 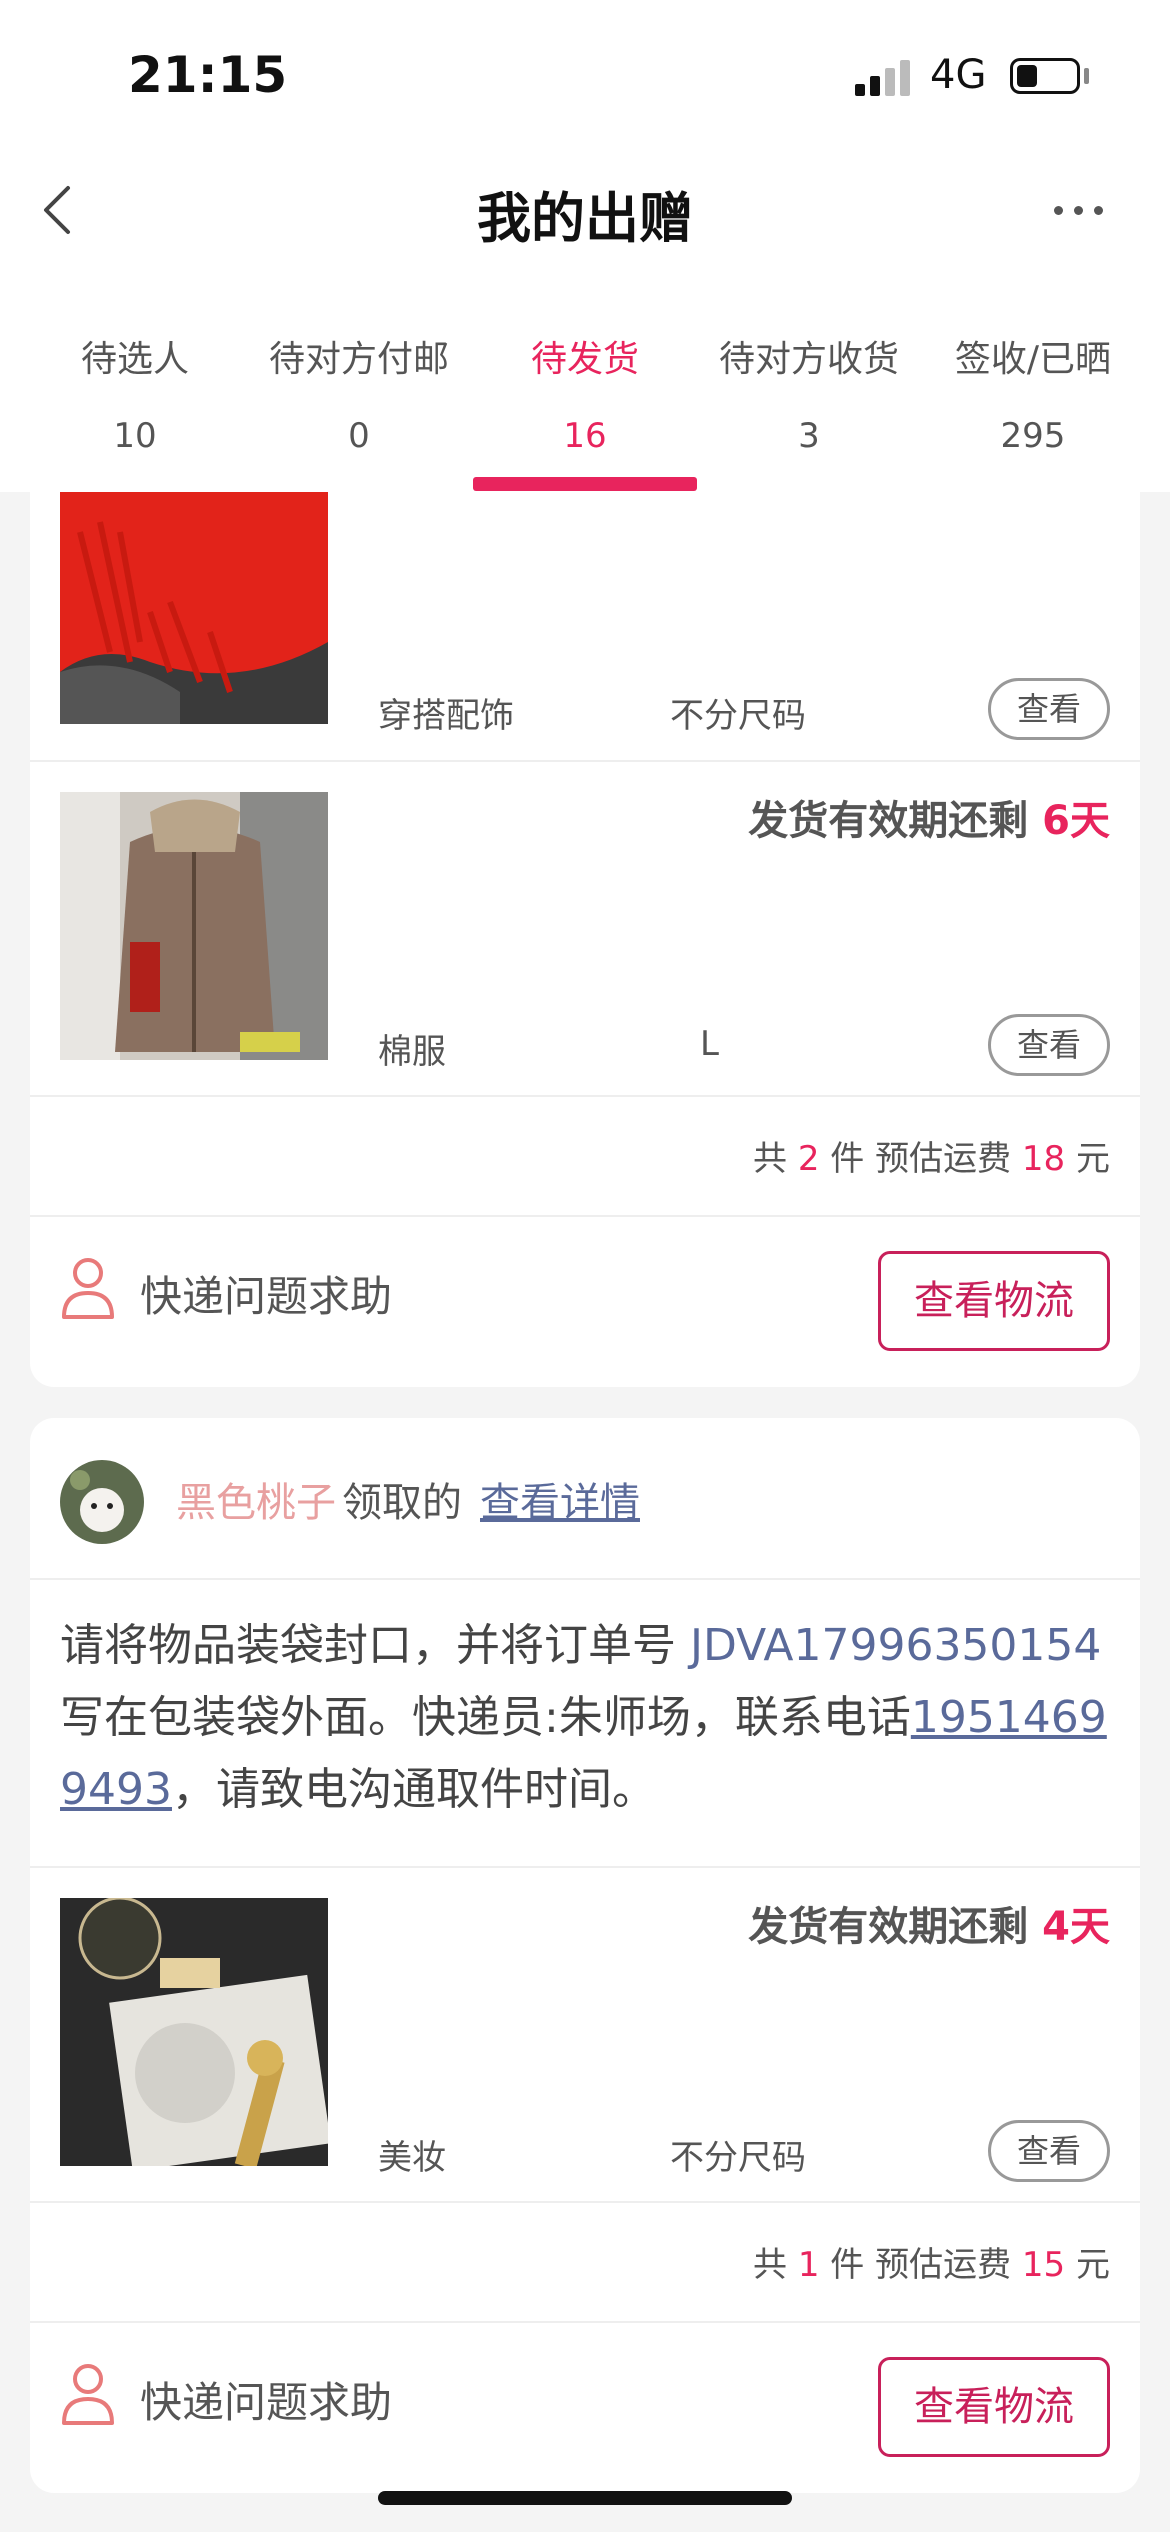 I want to click on shipping-summary: 共 2 件 预估运费 18 元, so click(x=585, y=1156).